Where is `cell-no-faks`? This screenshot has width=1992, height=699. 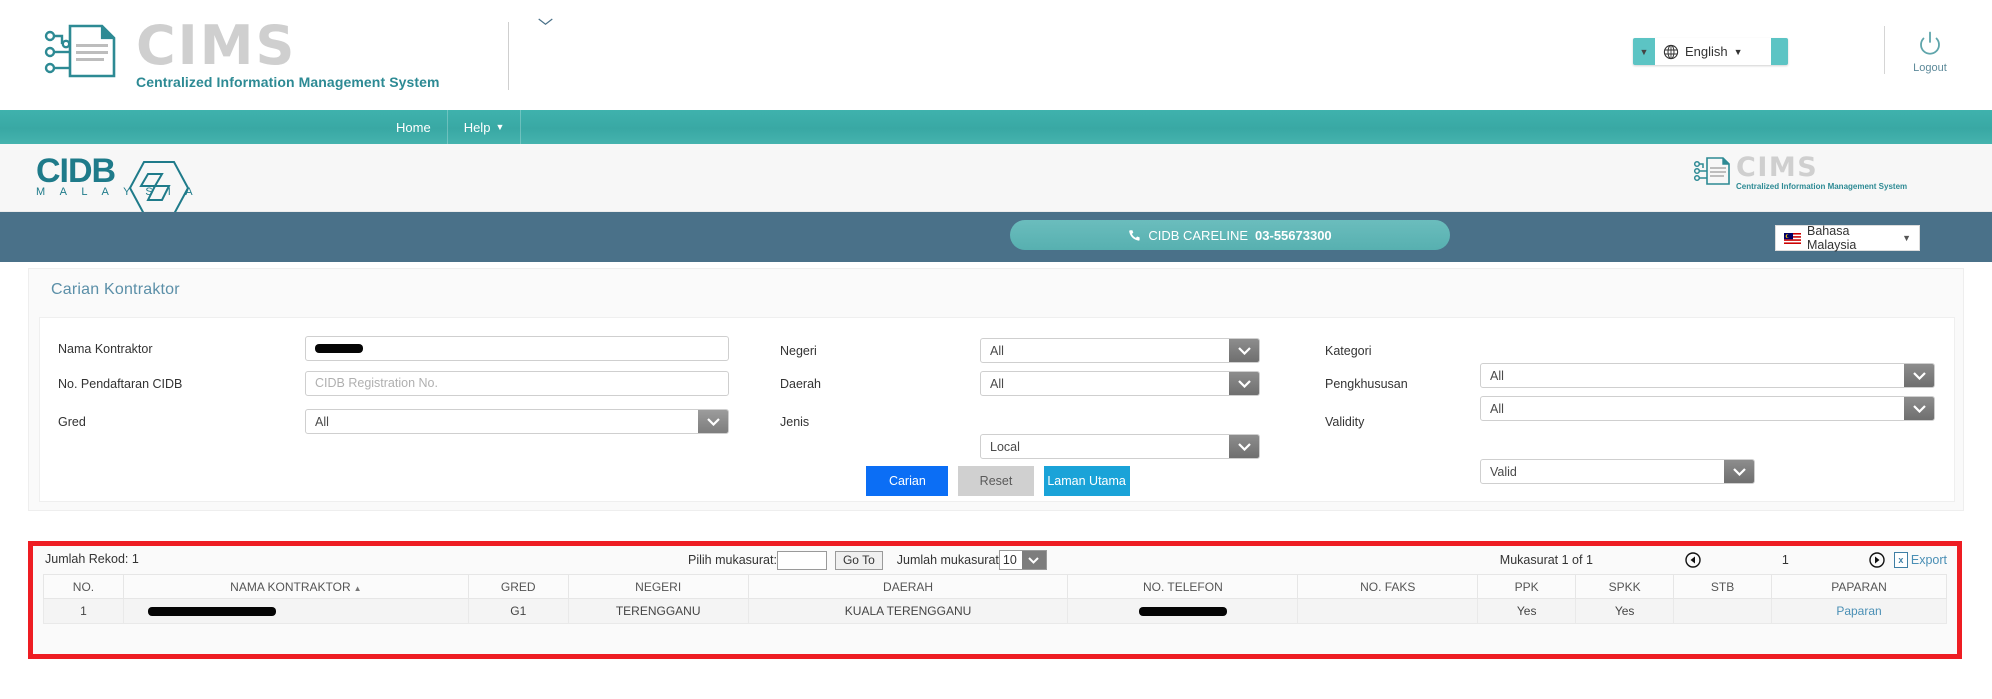
cell-no-faks is located at coordinates (1388, 611).